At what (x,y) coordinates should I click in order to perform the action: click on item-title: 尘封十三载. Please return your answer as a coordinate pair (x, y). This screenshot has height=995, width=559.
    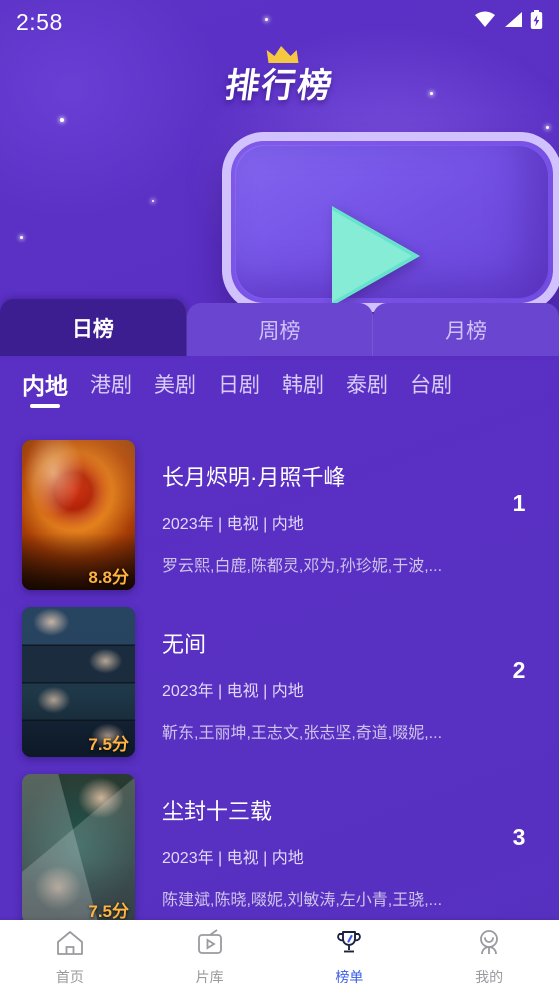
    Looking at the image, I should click on (217, 811).